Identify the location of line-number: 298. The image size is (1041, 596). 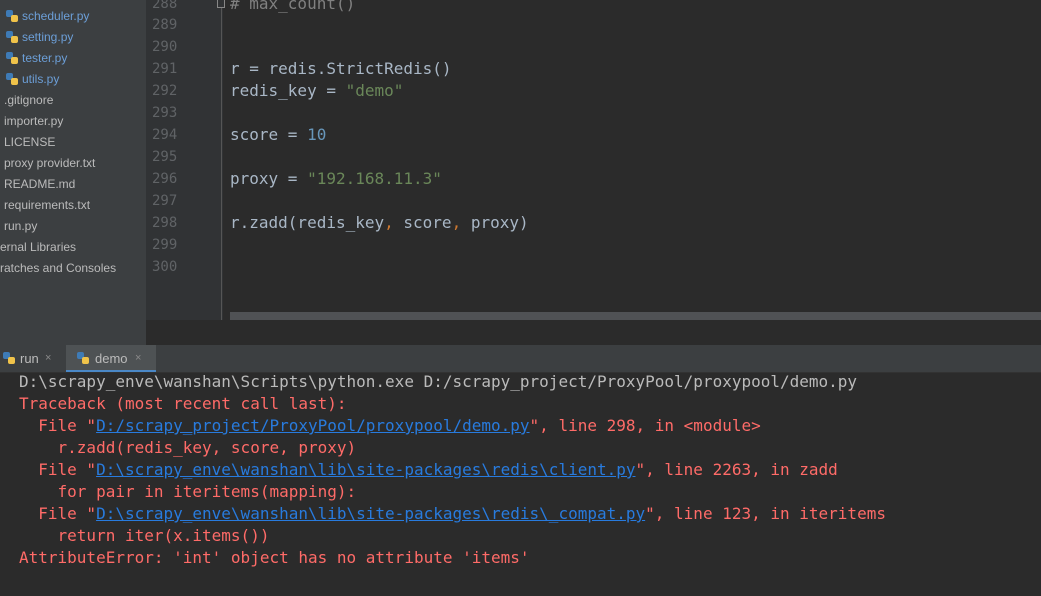
(165, 223).